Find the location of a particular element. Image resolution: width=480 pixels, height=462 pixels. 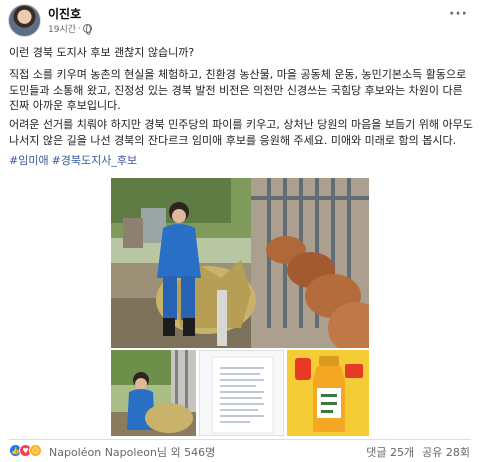

shares-count: 공유 28회 is located at coordinates (446, 452).